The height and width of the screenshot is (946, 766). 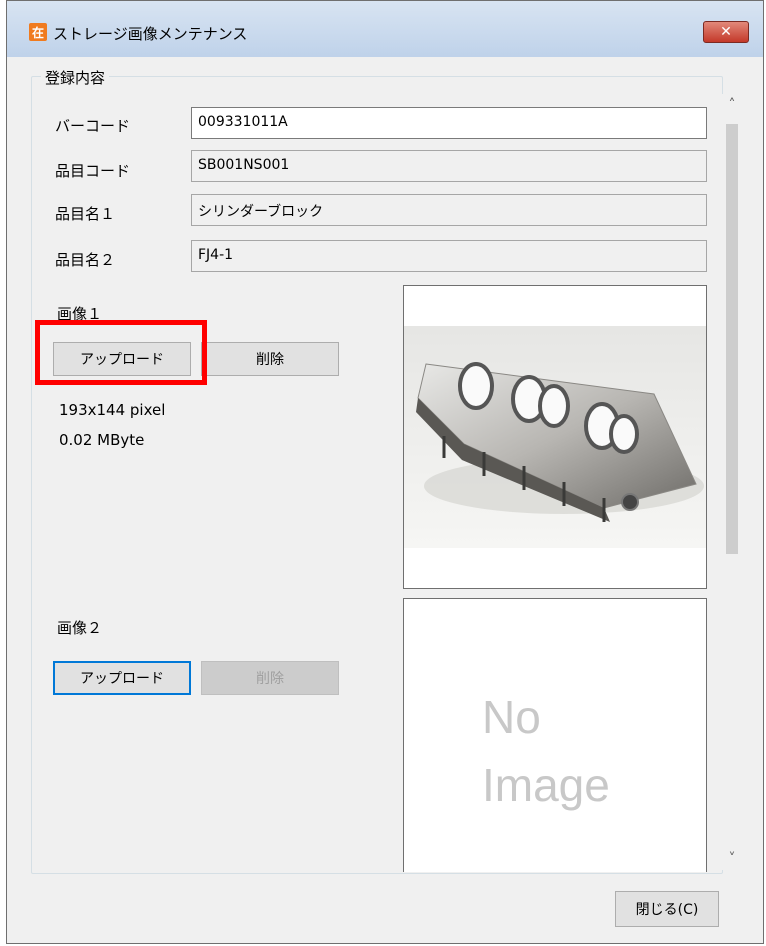 What do you see at coordinates (93, 126) in the screenshot?
I see `barcode-label: バーコード` at bounding box center [93, 126].